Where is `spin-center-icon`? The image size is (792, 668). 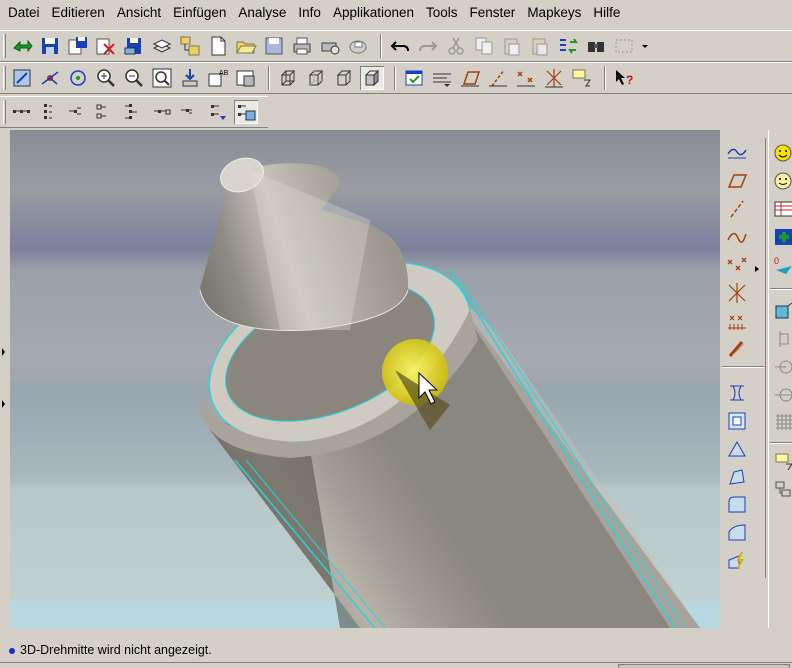
spin-center-icon is located at coordinates (50, 78).